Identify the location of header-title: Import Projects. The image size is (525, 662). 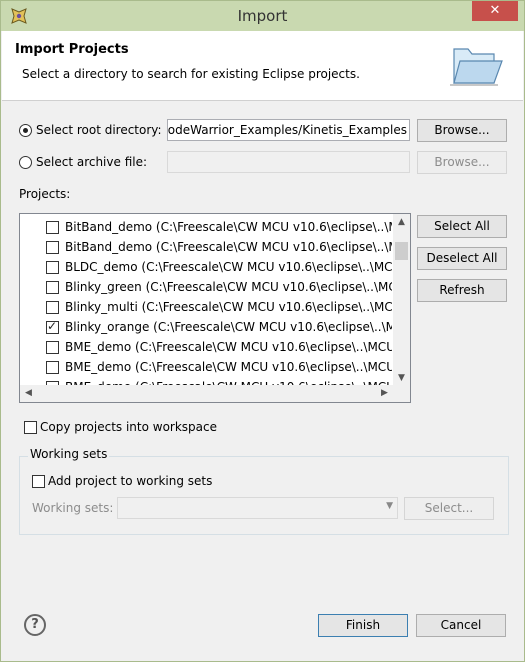
(72, 49).